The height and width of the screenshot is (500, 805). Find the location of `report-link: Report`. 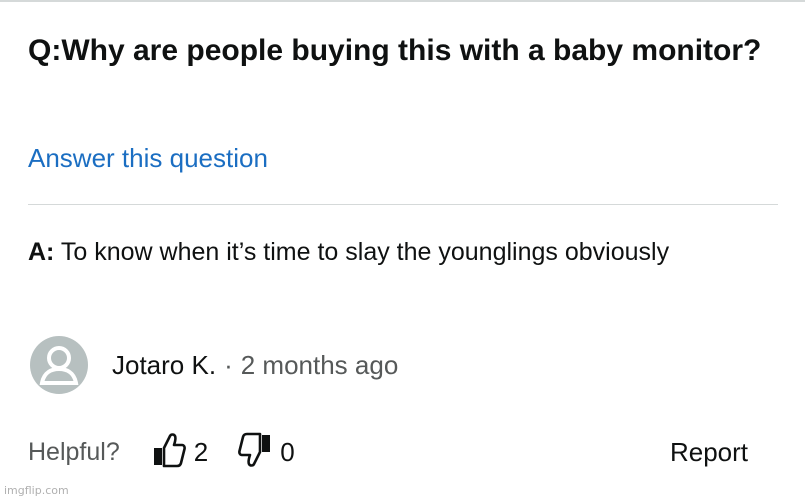

report-link: Report is located at coordinates (709, 452).